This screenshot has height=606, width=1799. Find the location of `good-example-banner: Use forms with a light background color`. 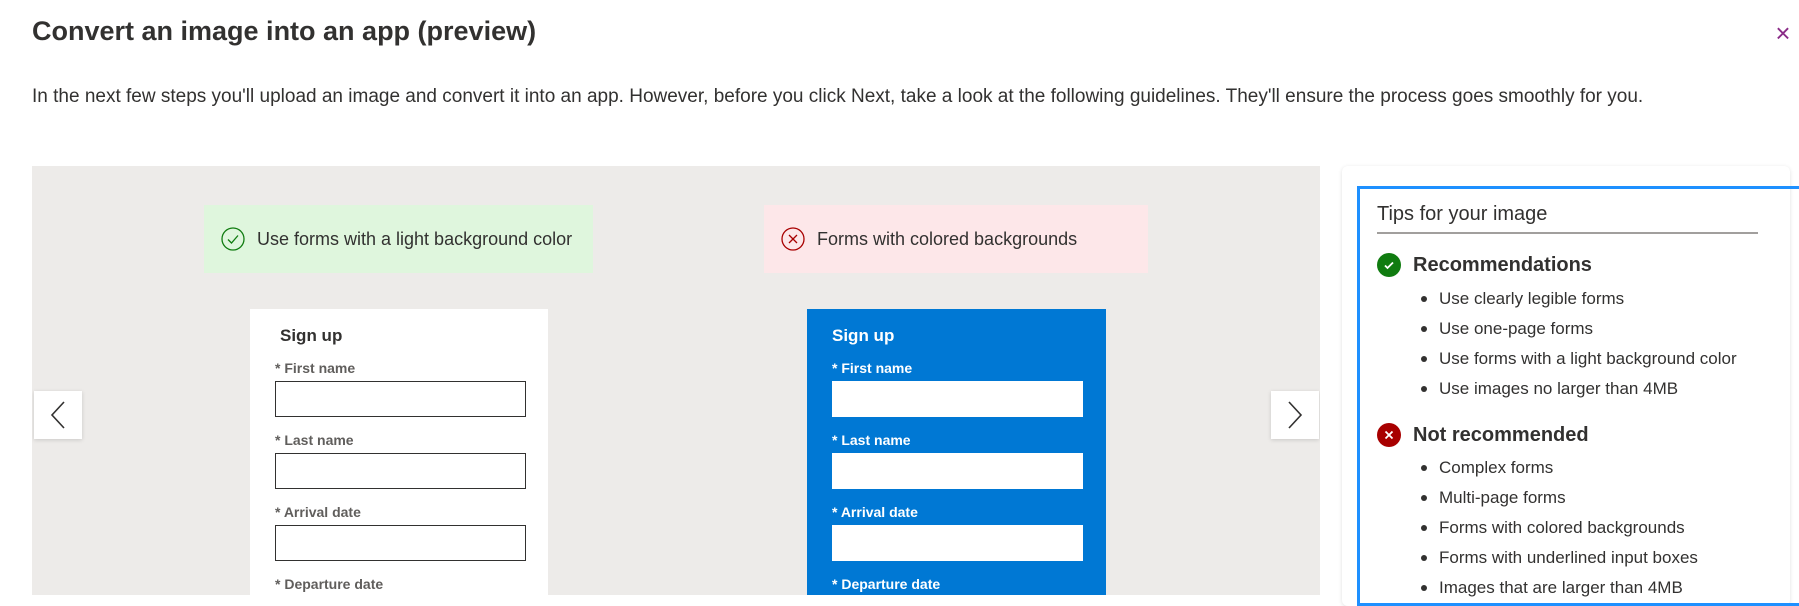

good-example-banner: Use forms with a light background color is located at coordinates (398, 239).